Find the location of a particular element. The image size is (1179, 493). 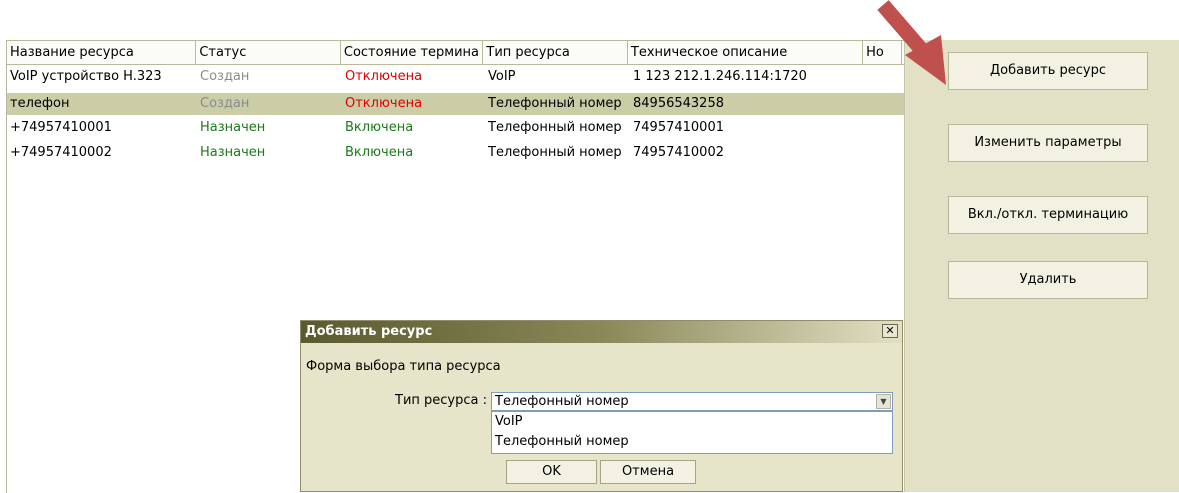

chevron-down-icon: ▼ is located at coordinates (883, 401).